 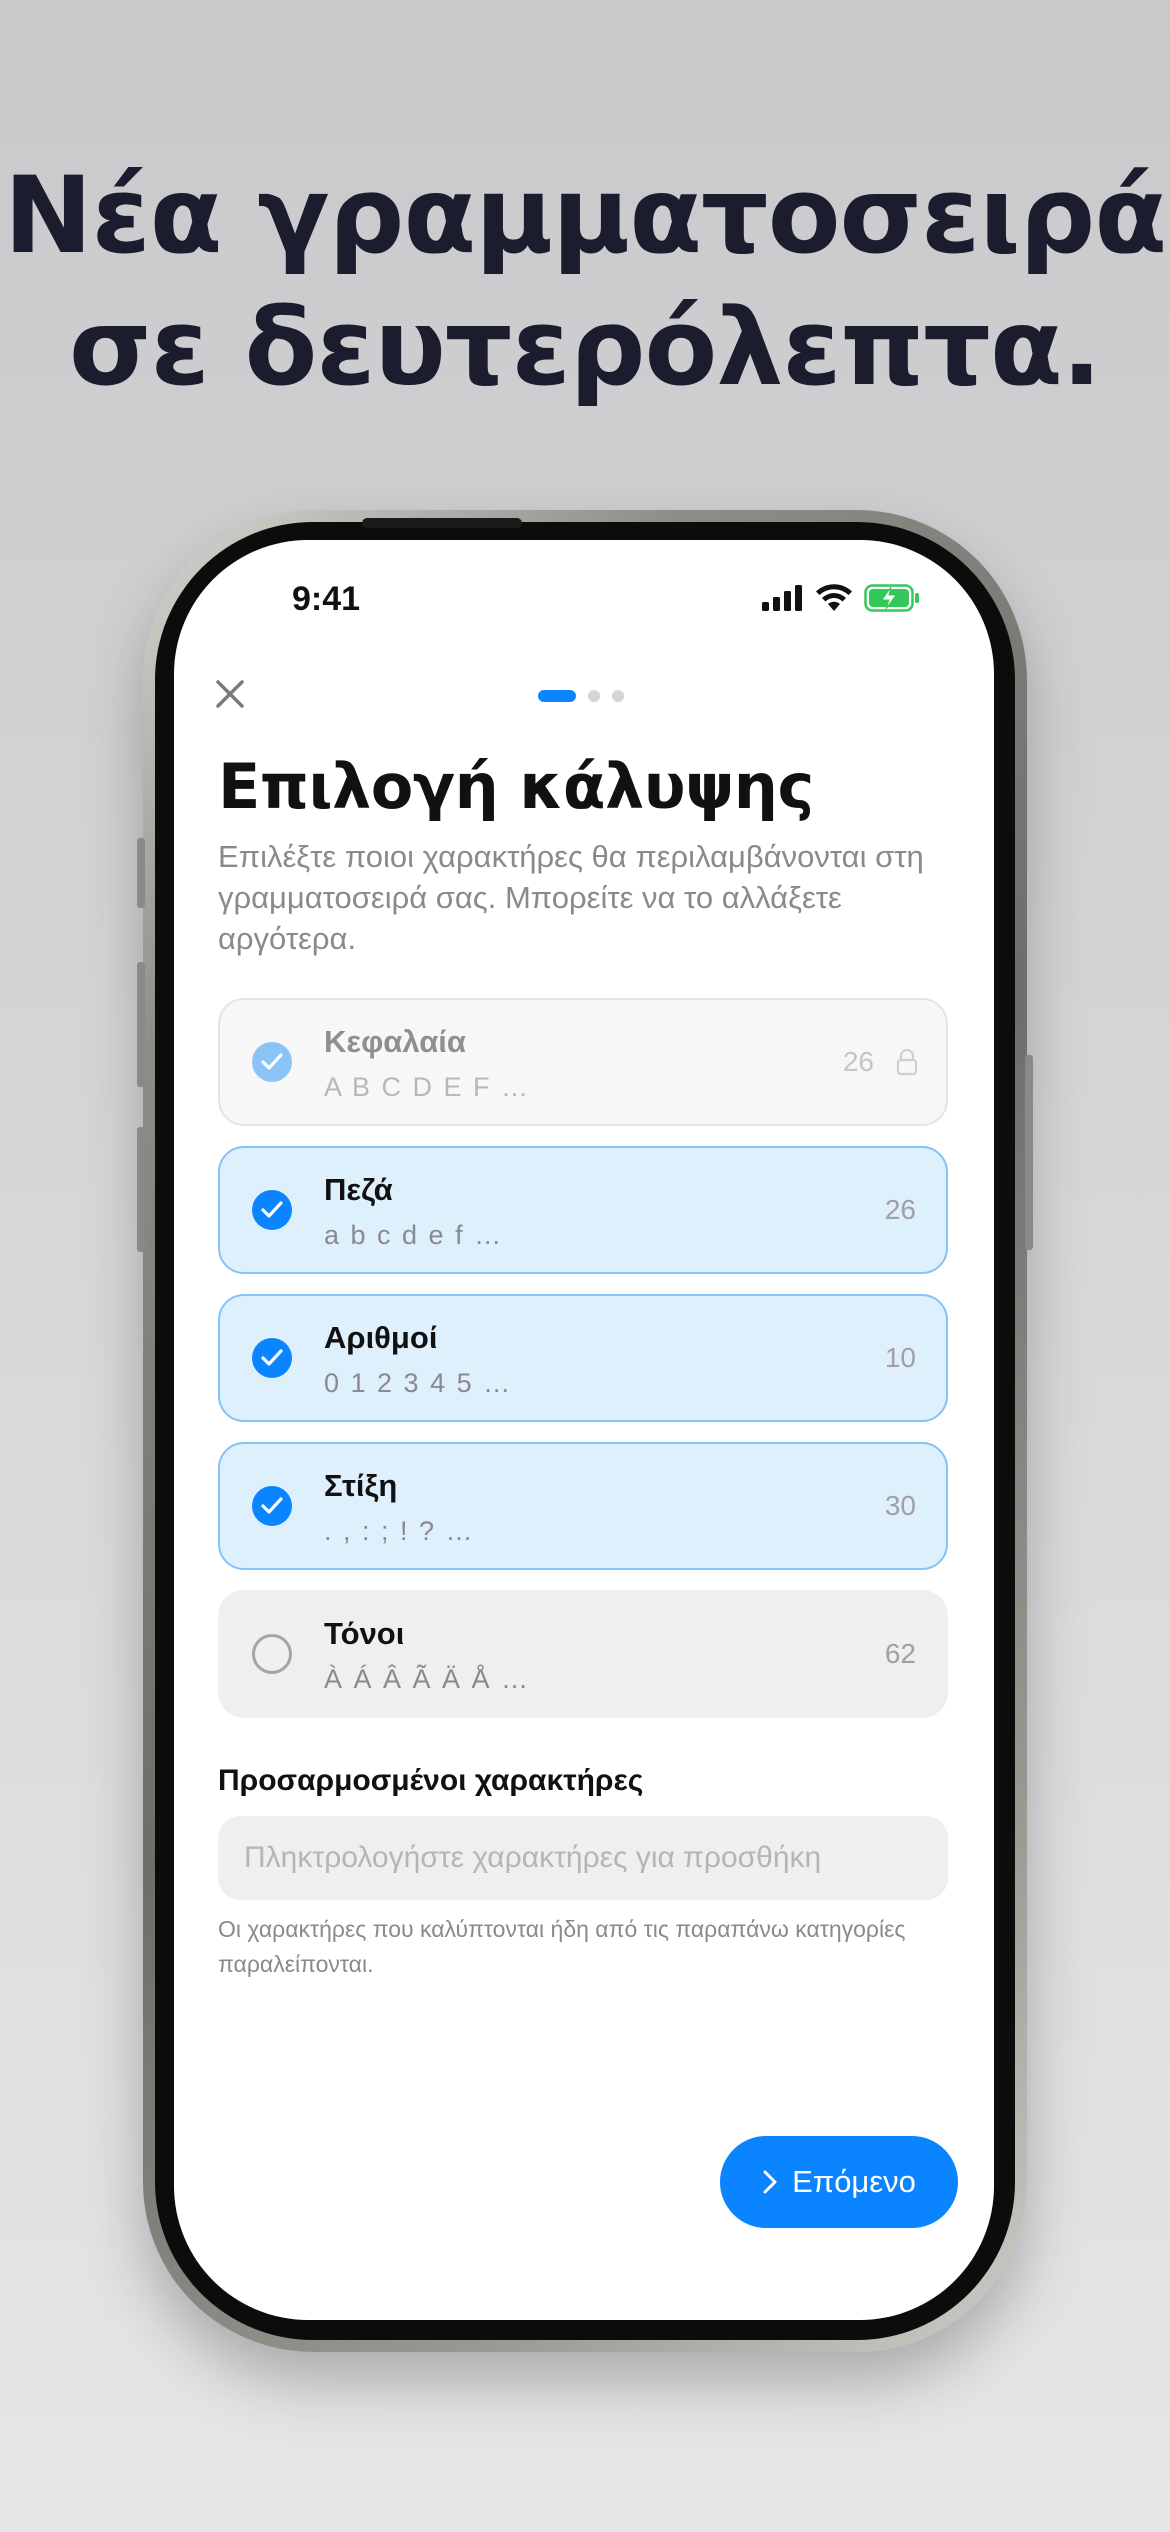 What do you see at coordinates (141, 873) in the screenshot?
I see `phone-action-button` at bounding box center [141, 873].